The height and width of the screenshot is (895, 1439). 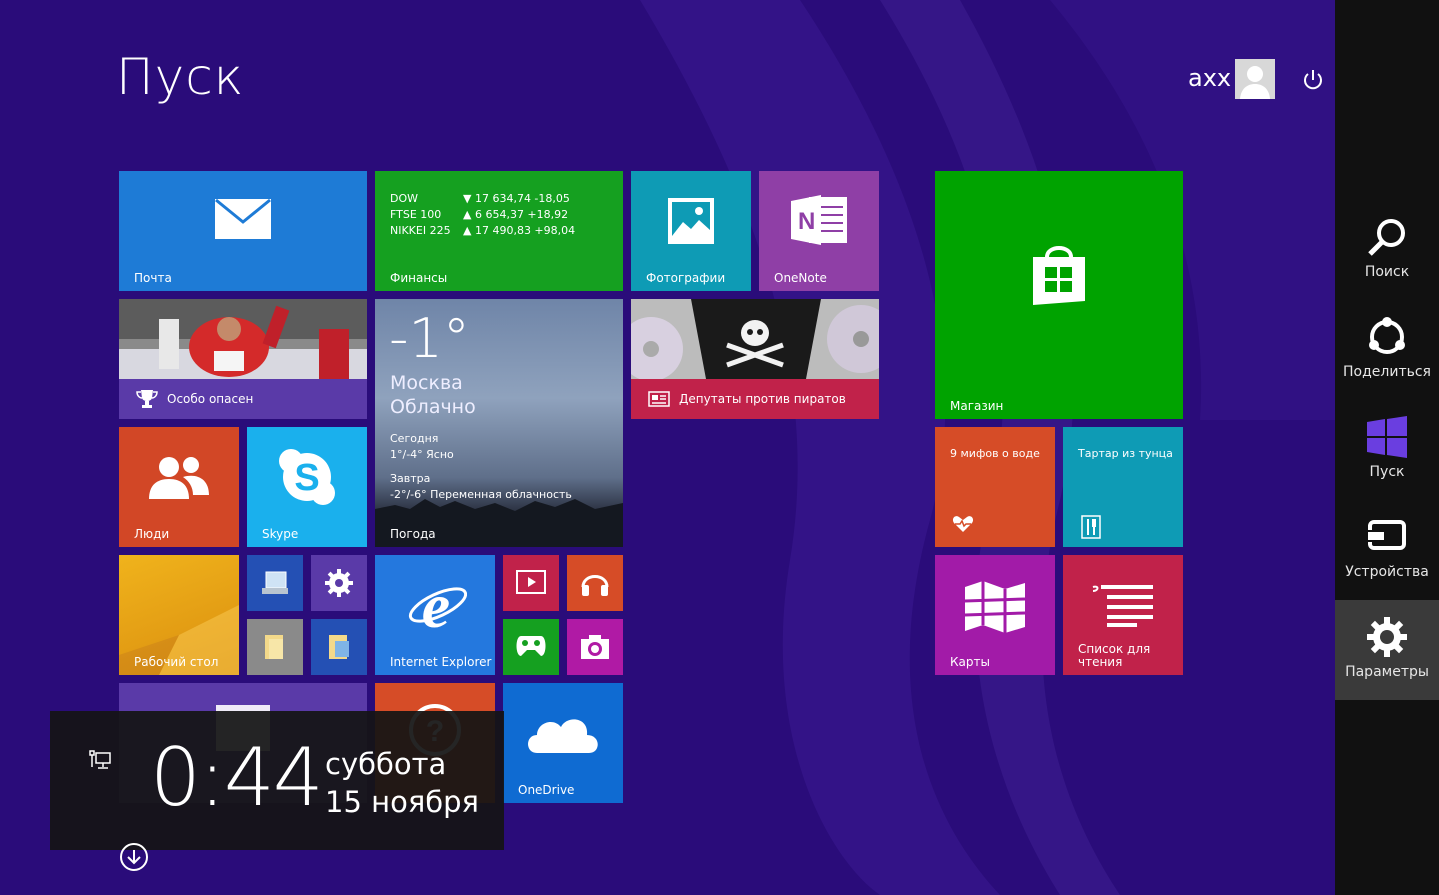 What do you see at coordinates (402, 802) in the screenshot?
I see `clock-day-month: 15 ноября` at bounding box center [402, 802].